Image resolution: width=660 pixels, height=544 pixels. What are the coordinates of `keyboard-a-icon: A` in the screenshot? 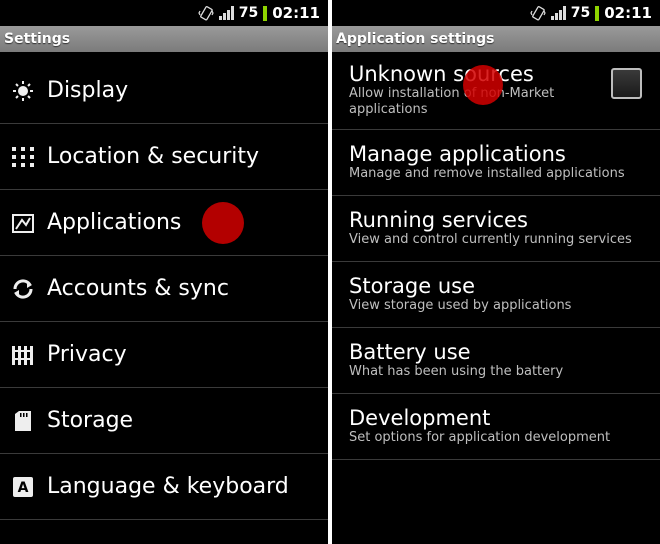 It's located at (23, 487).